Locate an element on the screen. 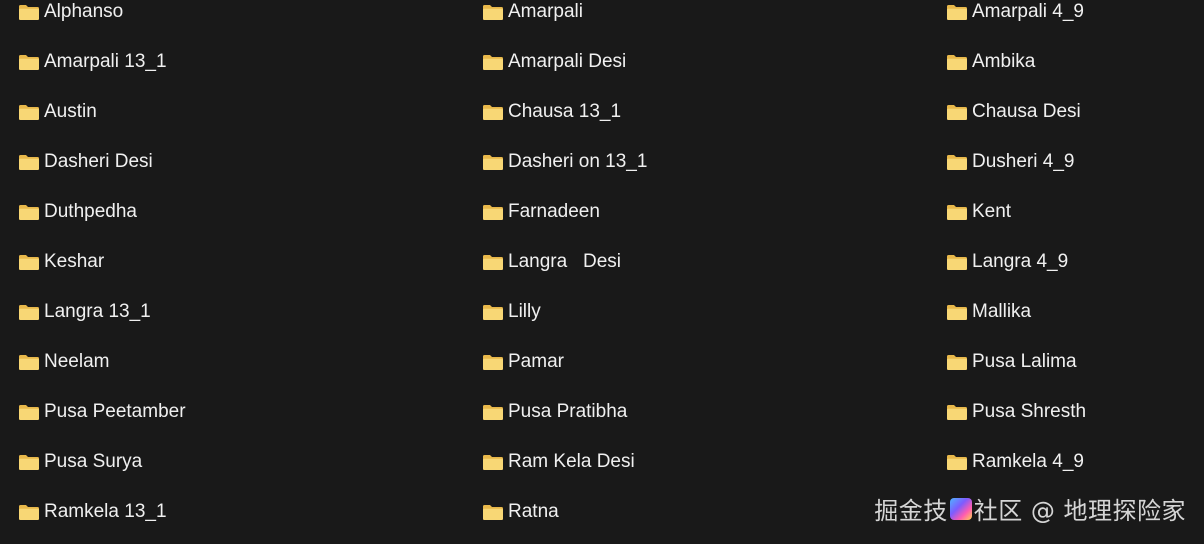  folder-item: Langra 4_9 is located at coordinates (1007, 262).